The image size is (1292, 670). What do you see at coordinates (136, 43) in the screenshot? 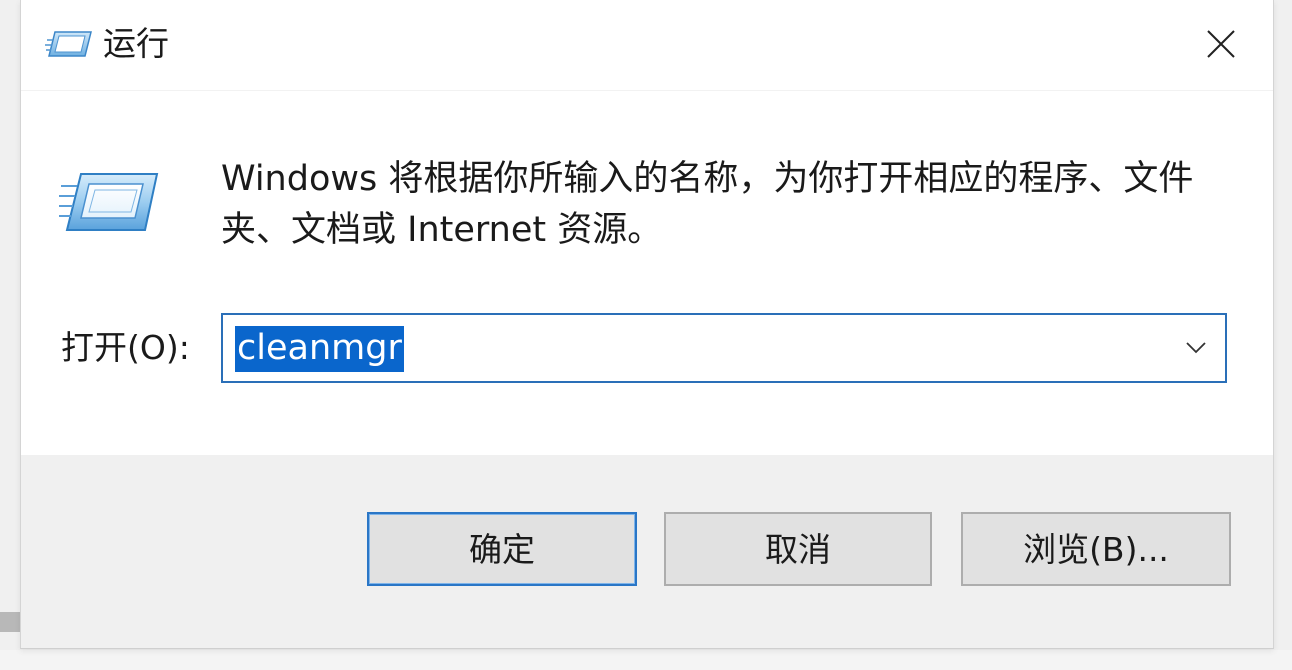
I see `window-title: 运行` at bounding box center [136, 43].